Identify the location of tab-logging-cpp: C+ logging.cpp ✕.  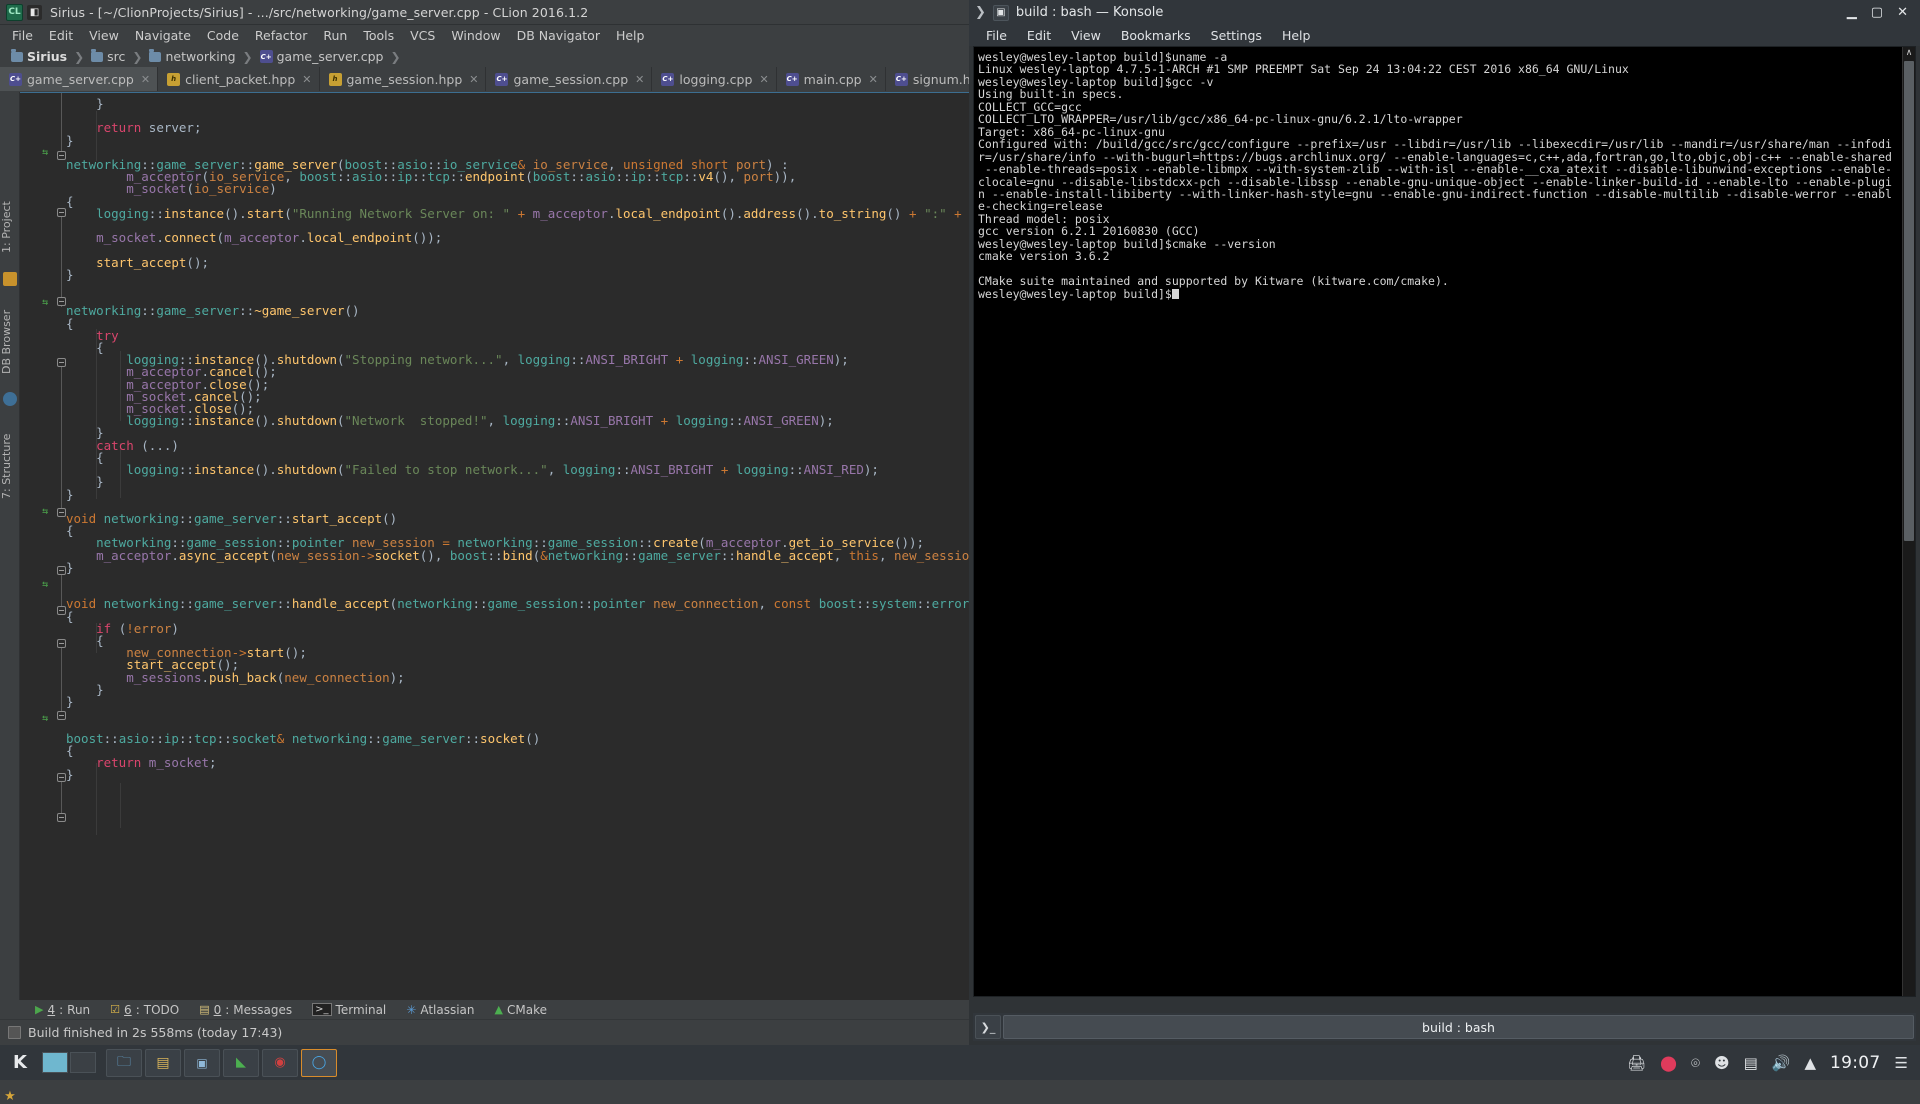
(714, 79).